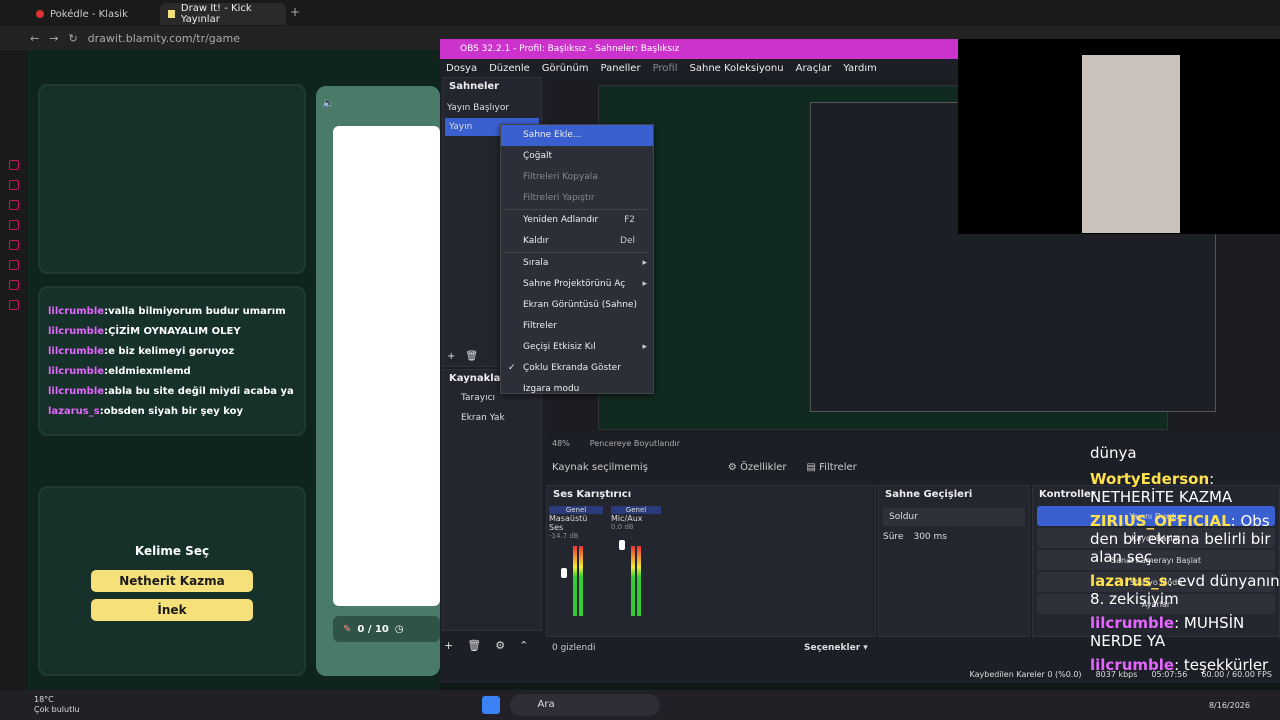 Image resolution: width=1280 pixels, height=720 pixels. Describe the element at coordinates (216, 14) in the screenshot. I see `tab-label: Draw It! - Kick Yayınlar` at that location.